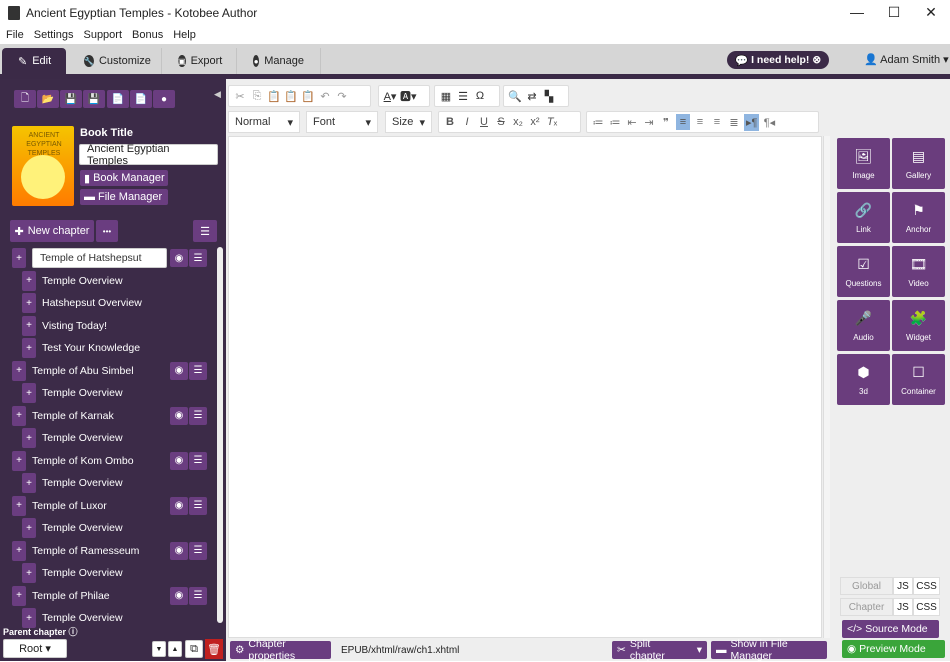  Describe the element at coordinates (532, 96) in the screenshot. I see `replace-icon: ⇄` at that location.